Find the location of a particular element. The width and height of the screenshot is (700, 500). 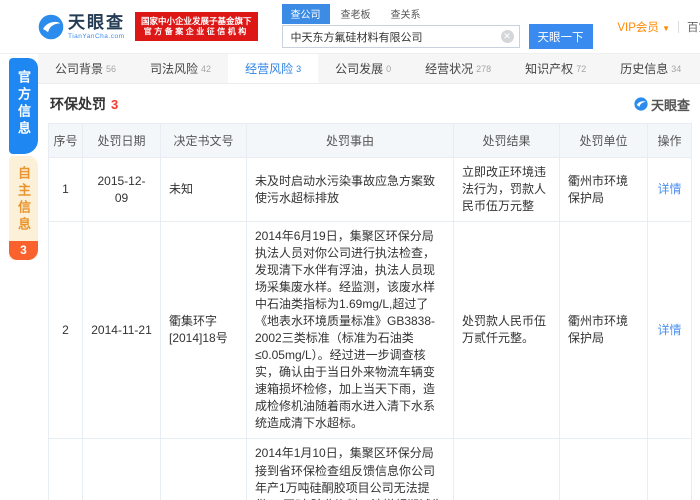

sidebar-tab-self-info: 自主信息 3 is located at coordinates (23, 208).